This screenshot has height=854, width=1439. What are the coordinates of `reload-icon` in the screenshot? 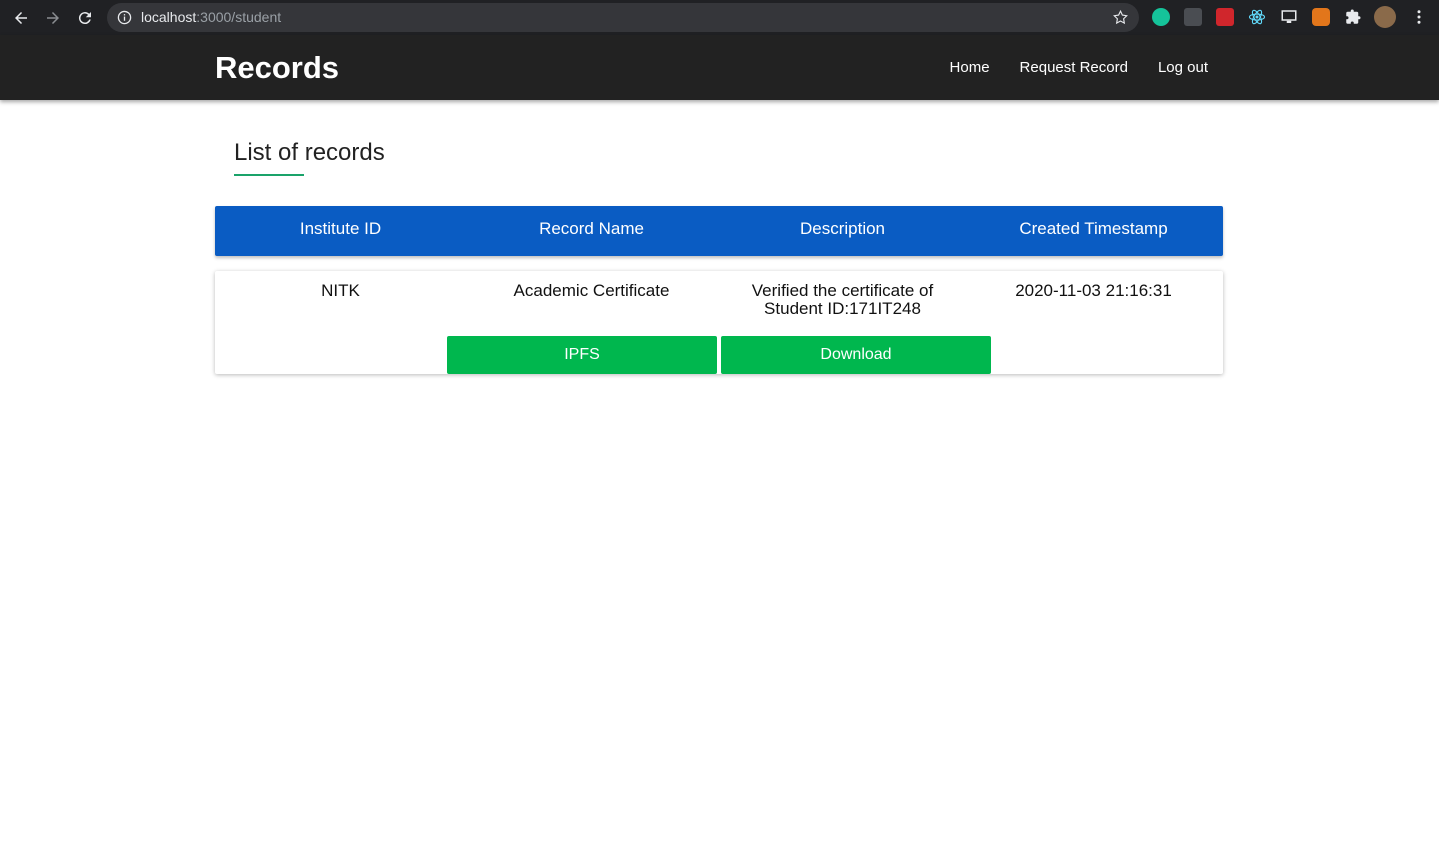 It's located at (85, 18).